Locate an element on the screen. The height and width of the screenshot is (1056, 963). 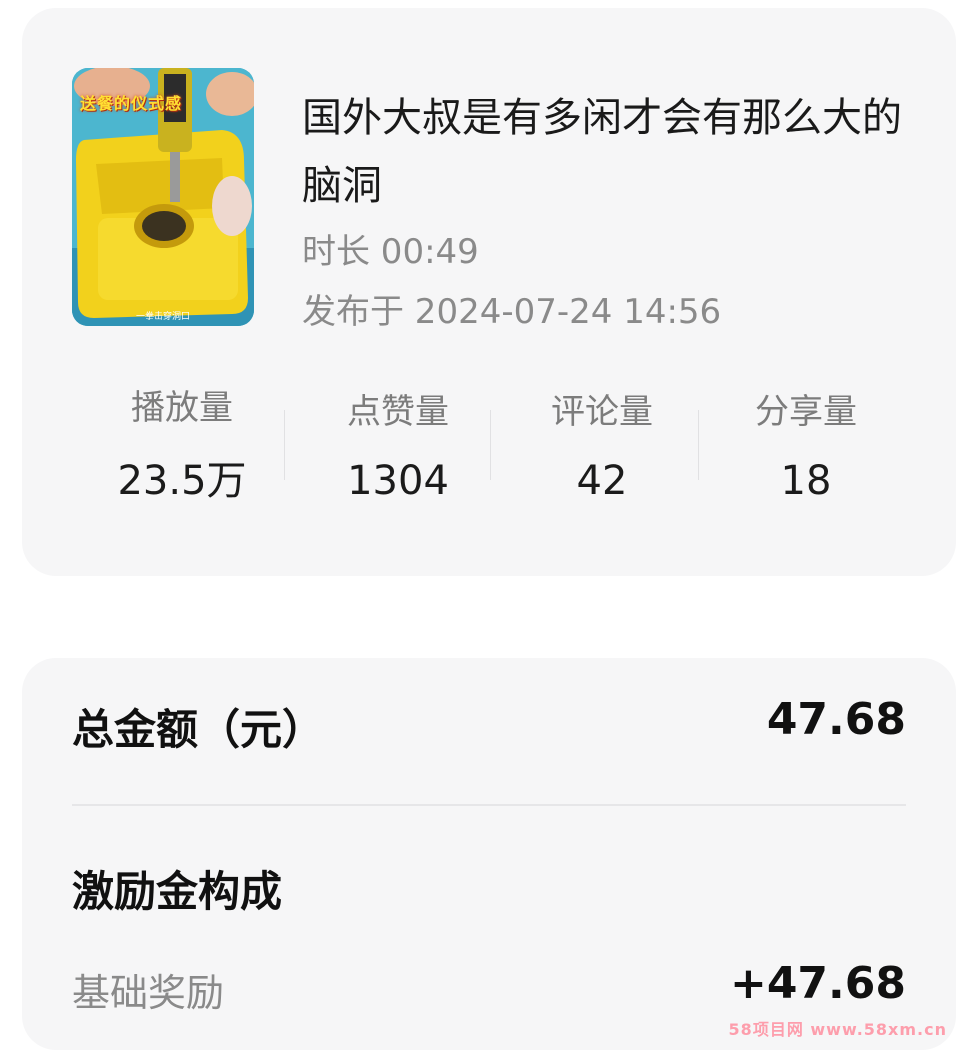
base-reward-value: +47.68 is located at coordinates (817, 983).